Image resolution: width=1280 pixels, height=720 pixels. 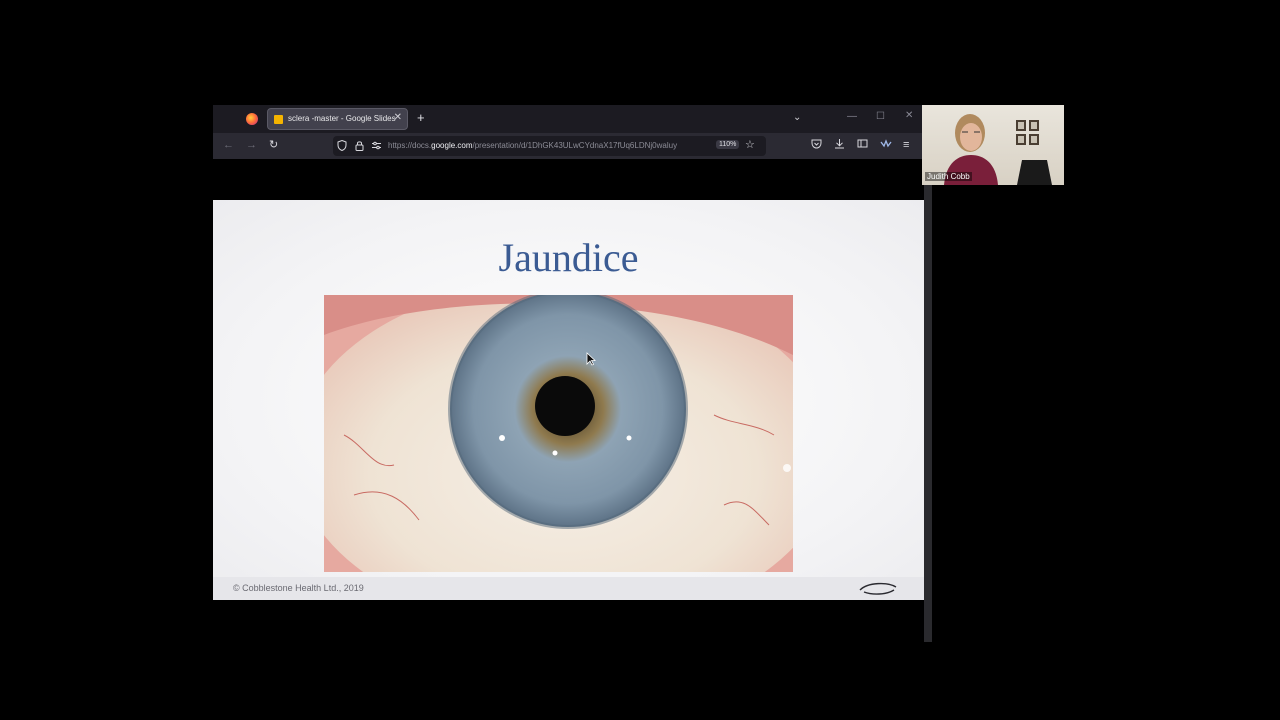 I want to click on zoom-level: 110%, so click(x=728, y=144).